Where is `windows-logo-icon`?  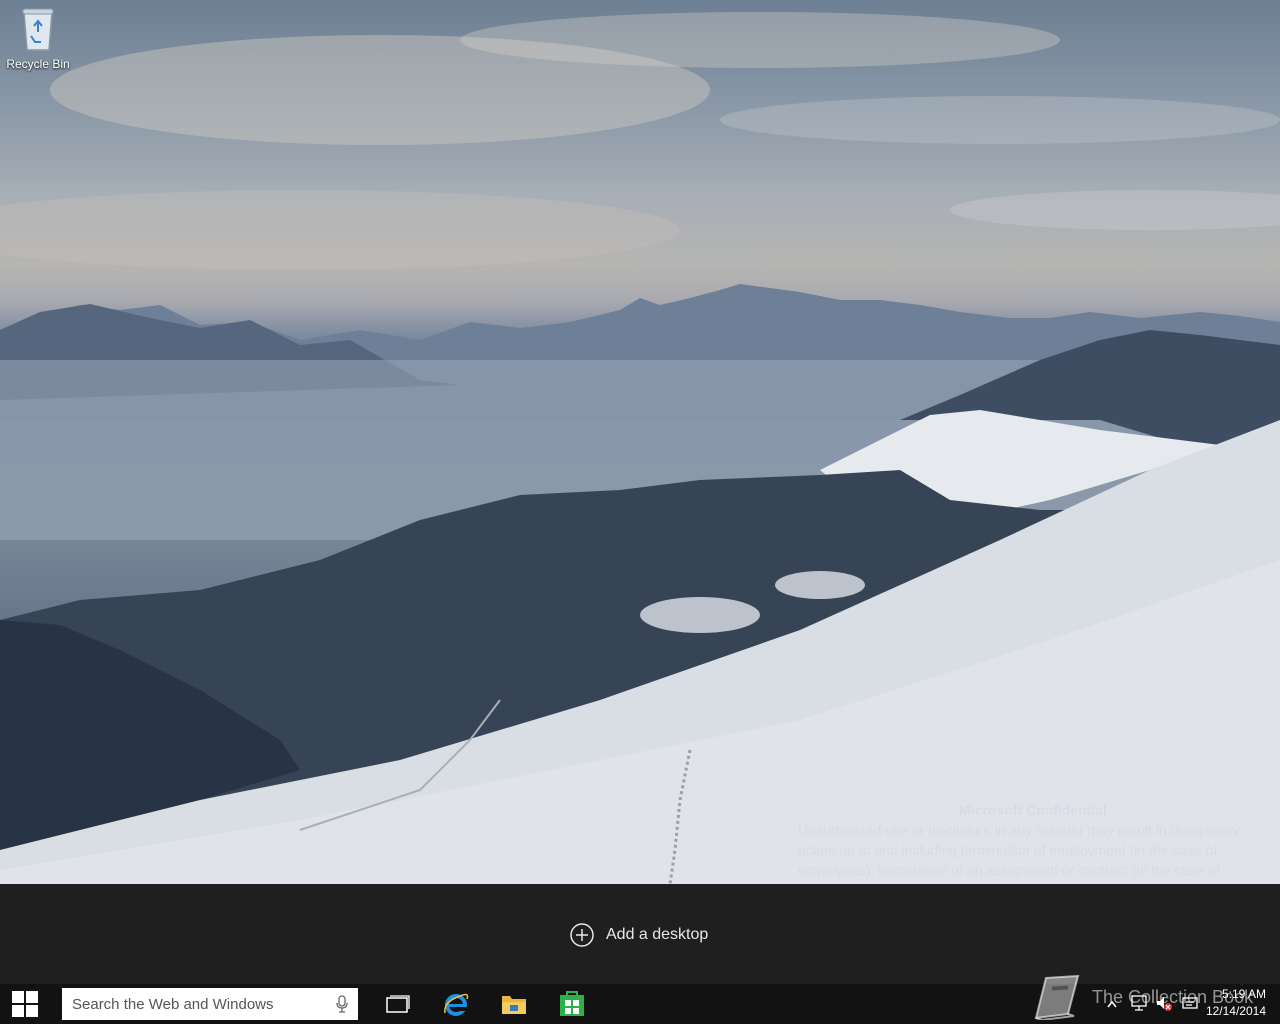
windows-logo-icon is located at coordinates (25, 1004).